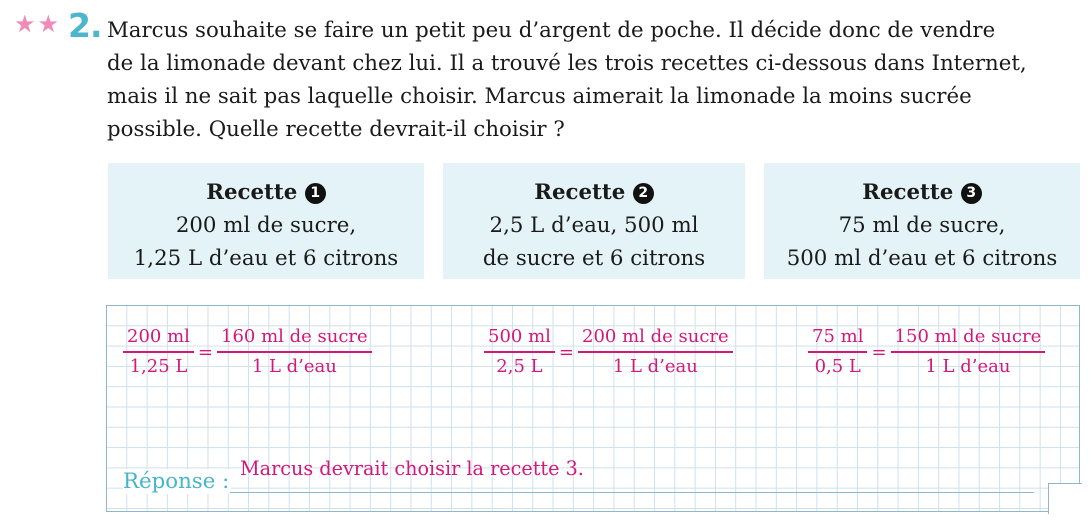 This screenshot has width=1091, height=521. What do you see at coordinates (971, 193) in the screenshot?
I see `number-badge-icon: 3` at bounding box center [971, 193].